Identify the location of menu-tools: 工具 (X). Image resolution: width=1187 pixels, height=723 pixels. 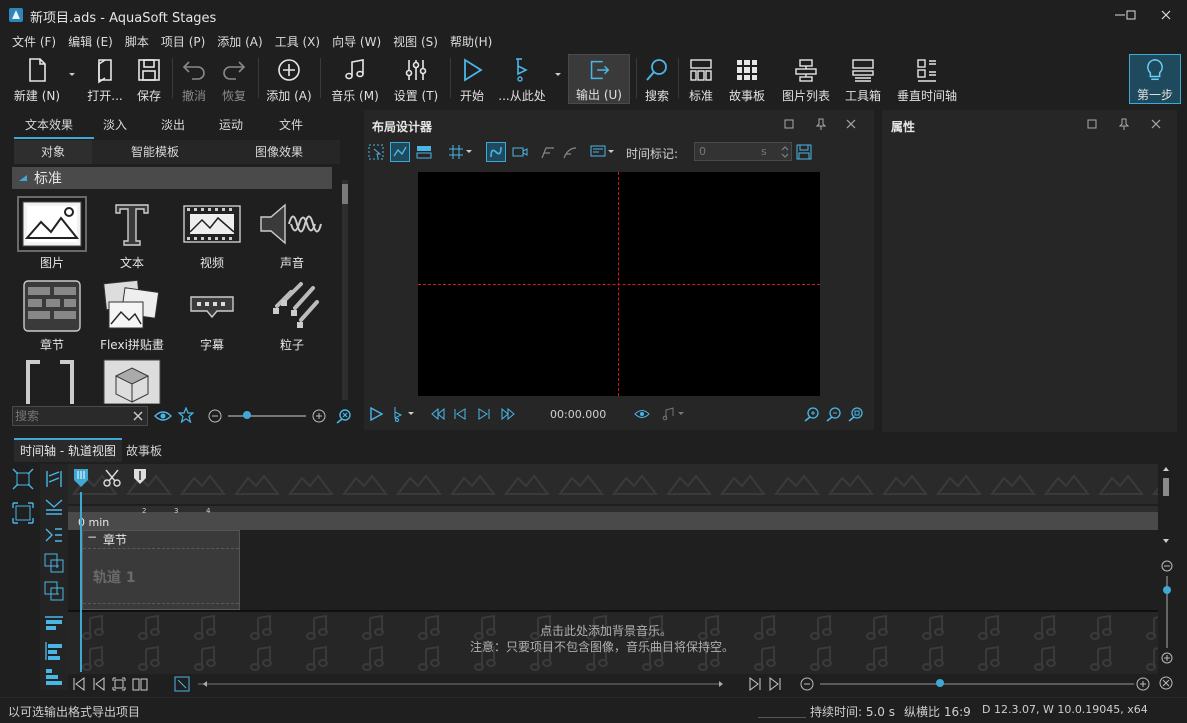
(297, 41).